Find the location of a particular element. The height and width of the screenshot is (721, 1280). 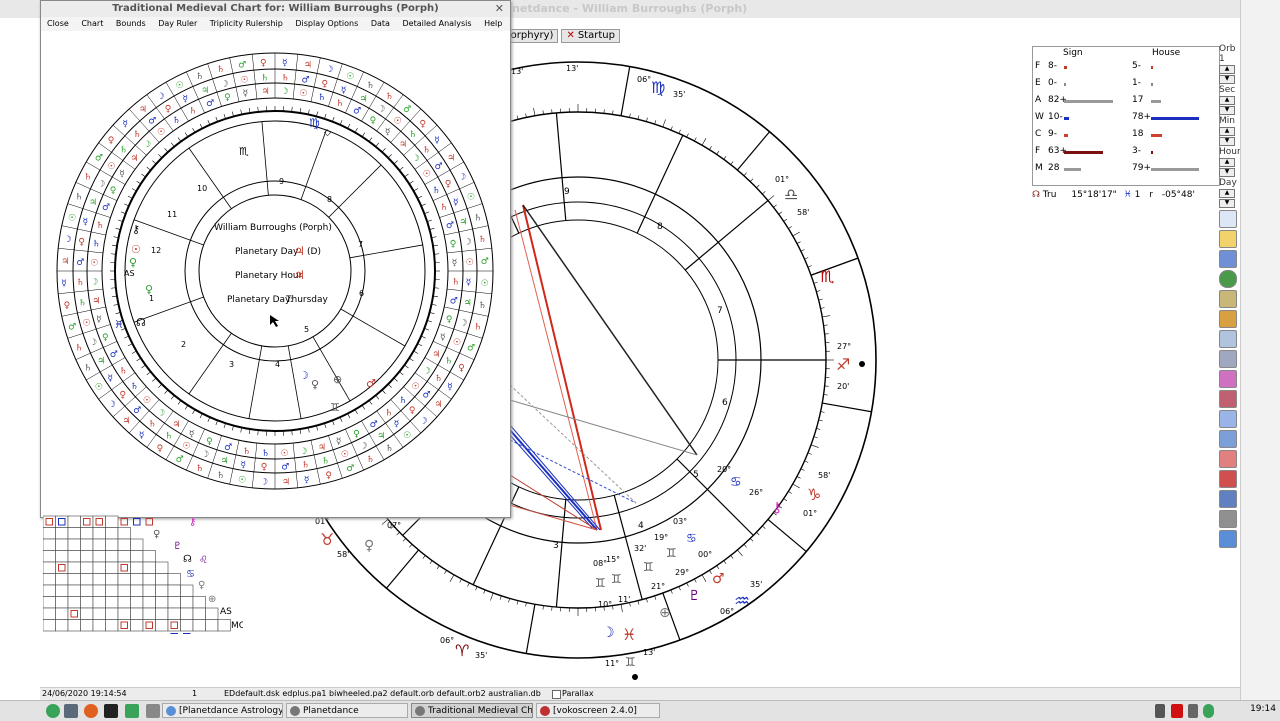

element-letter: E is located at coordinates (1038, 83).